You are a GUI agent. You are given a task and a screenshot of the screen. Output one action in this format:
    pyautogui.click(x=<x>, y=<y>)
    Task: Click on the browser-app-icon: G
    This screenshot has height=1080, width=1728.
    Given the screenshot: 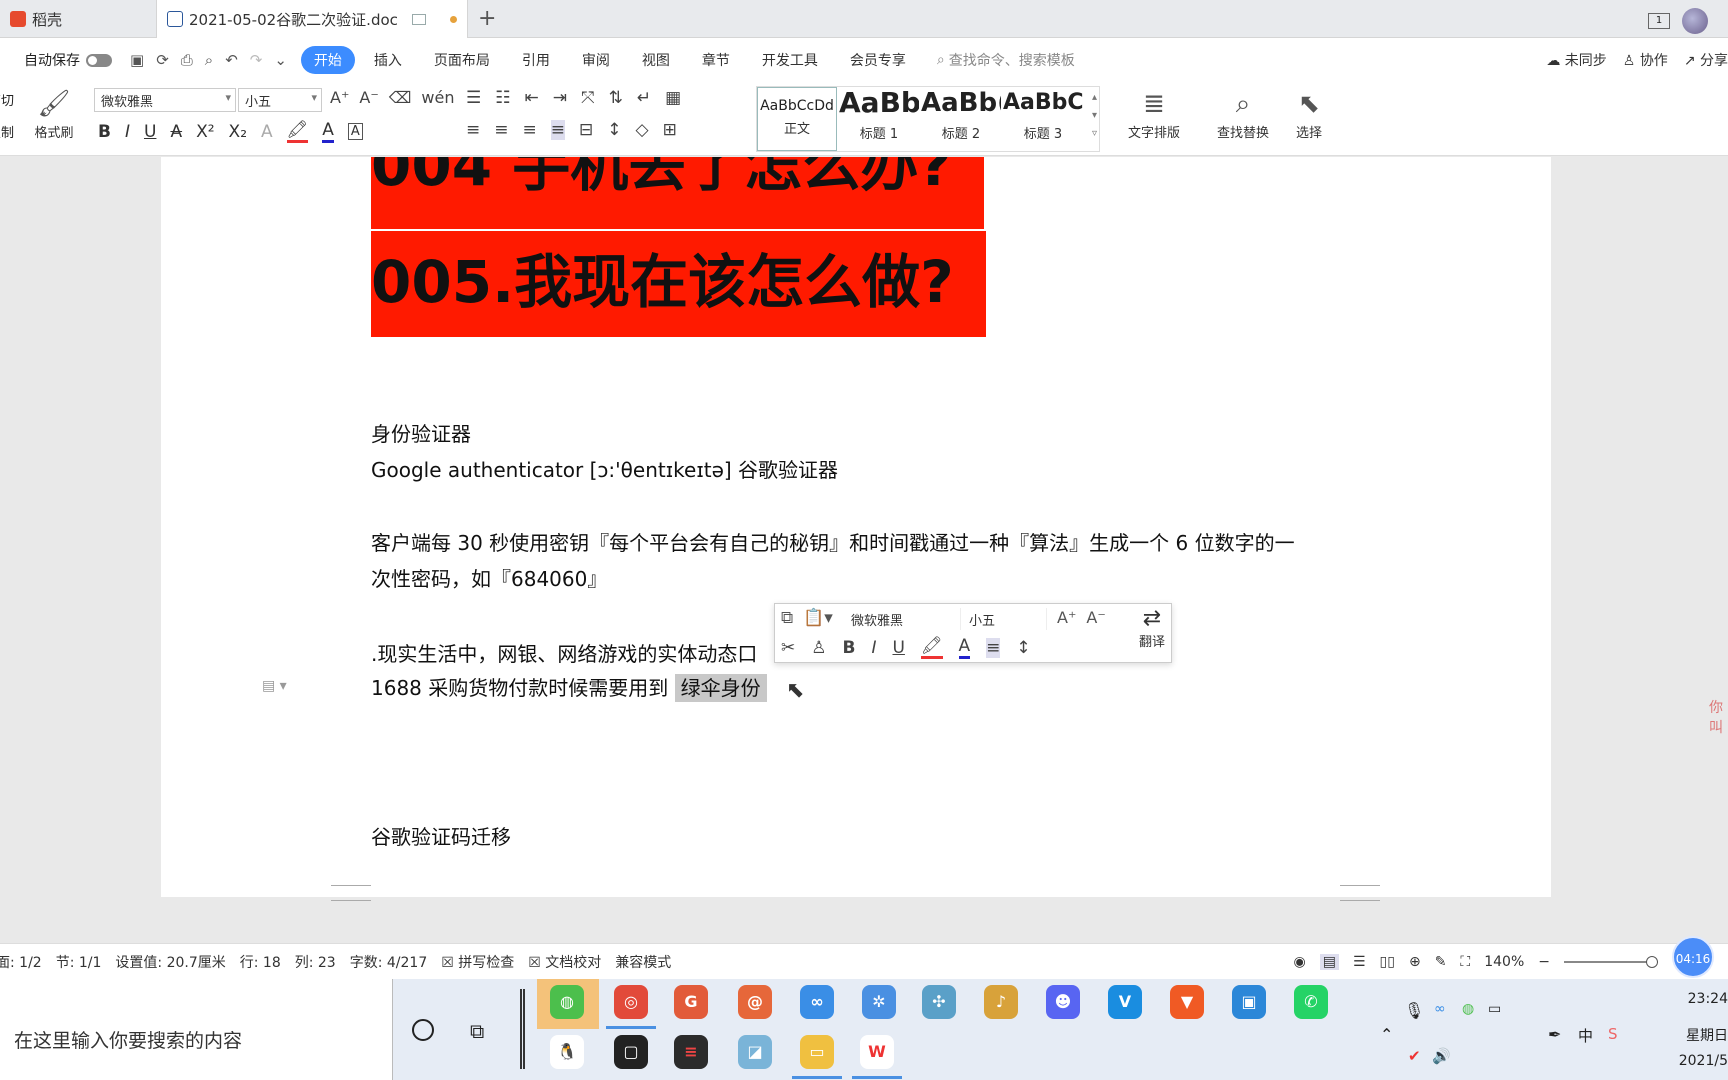 What is the action you would take?
    pyautogui.click(x=691, y=1002)
    